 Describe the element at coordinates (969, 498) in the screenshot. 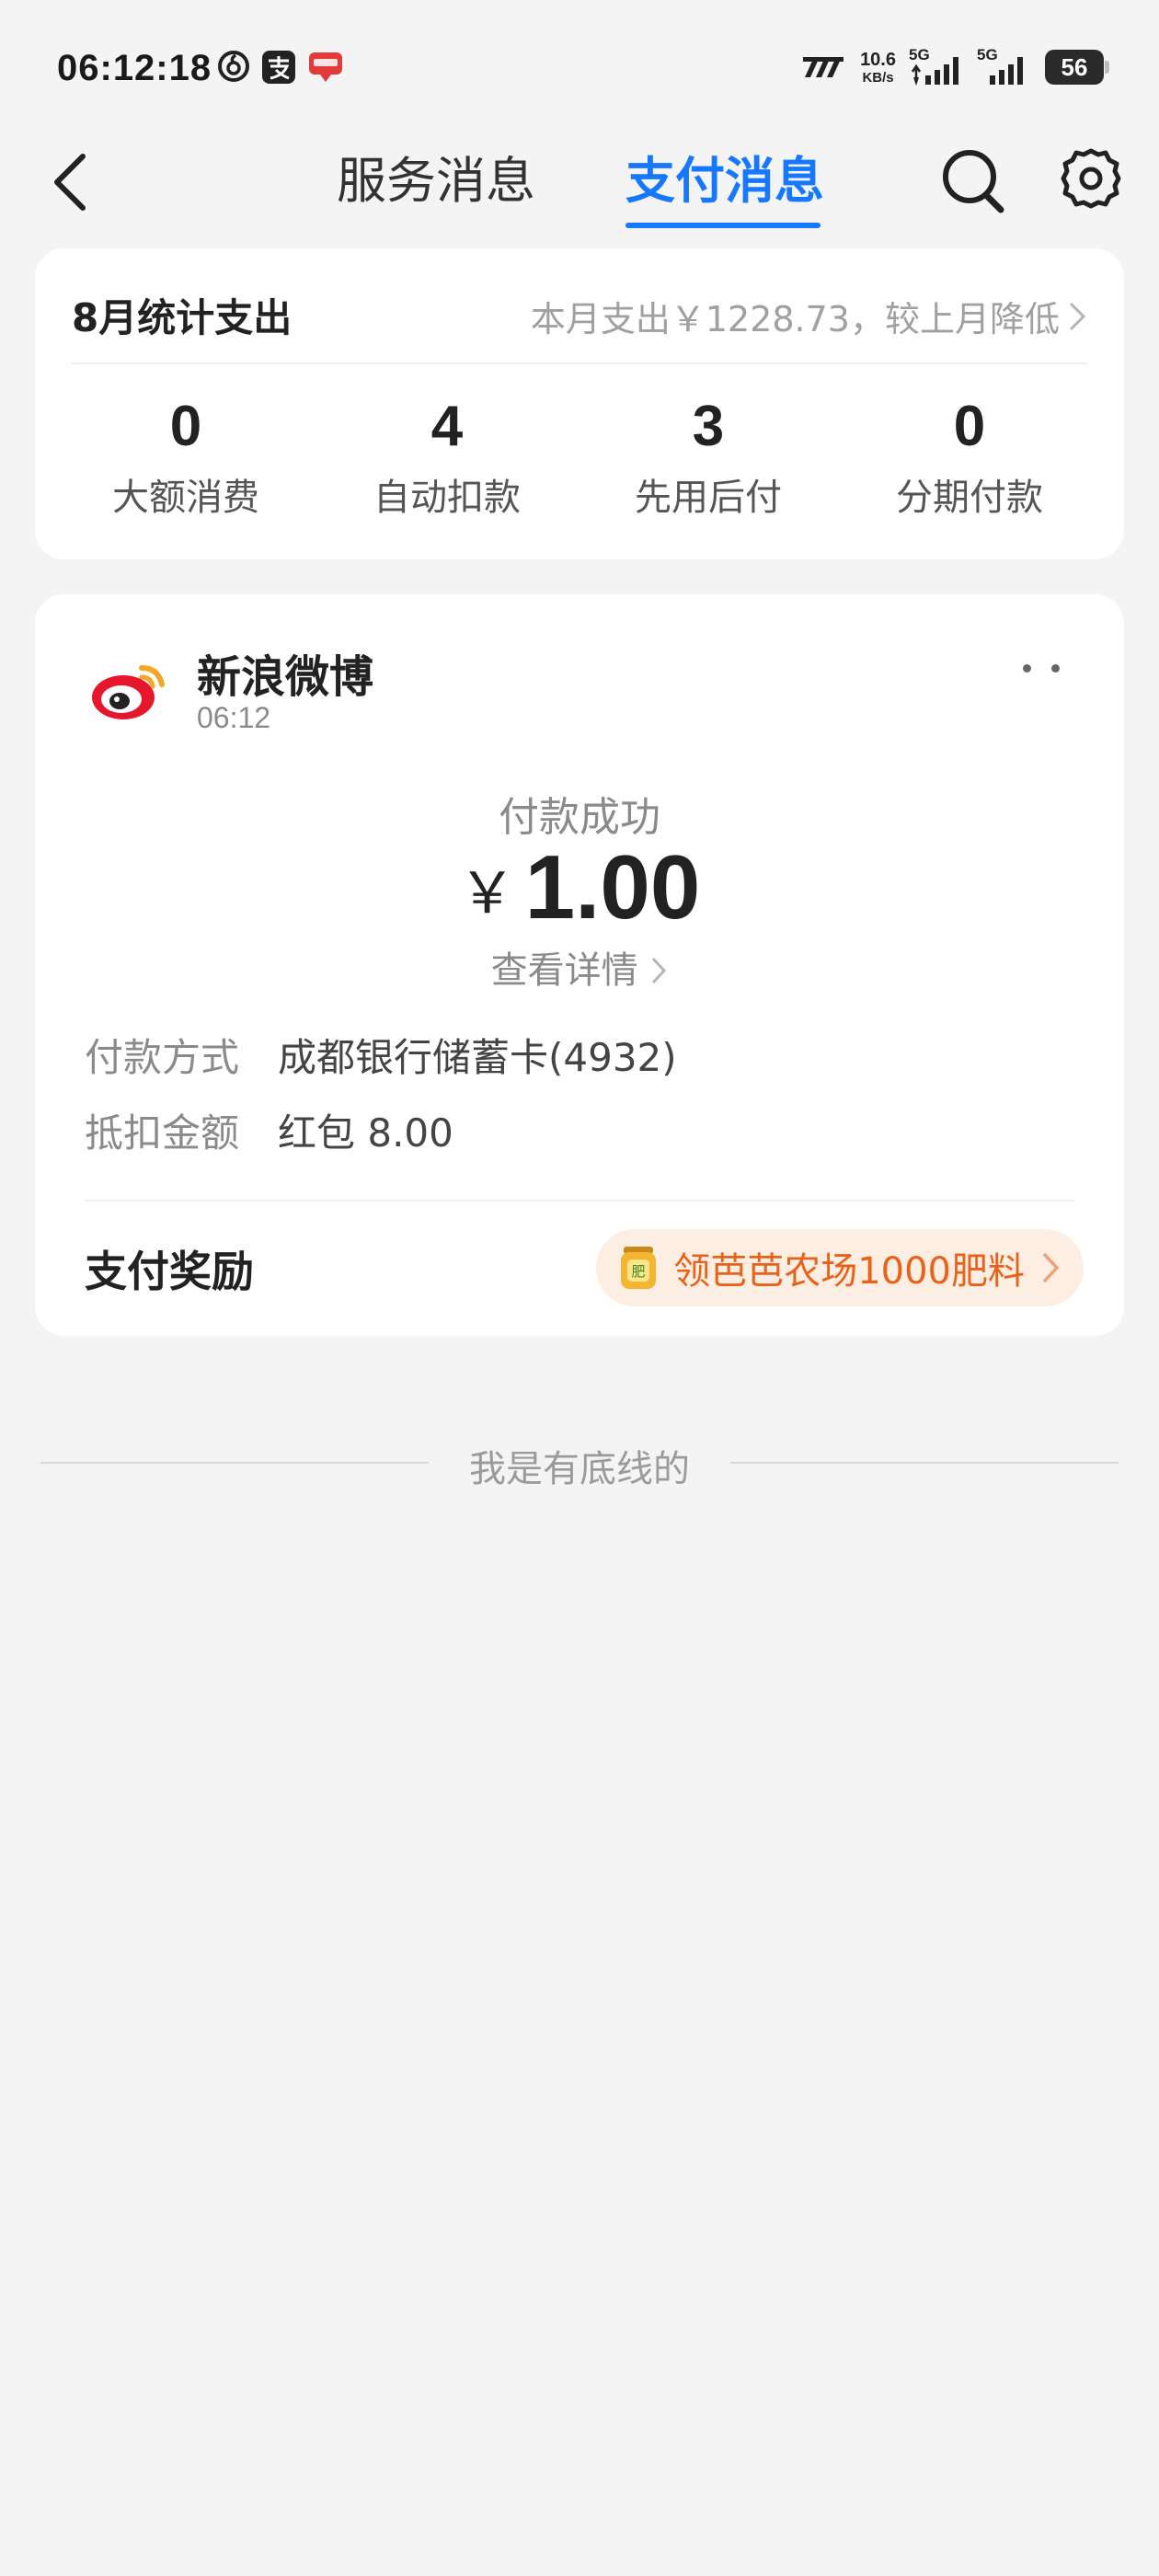

I see `stat-label: 分期付款` at that location.